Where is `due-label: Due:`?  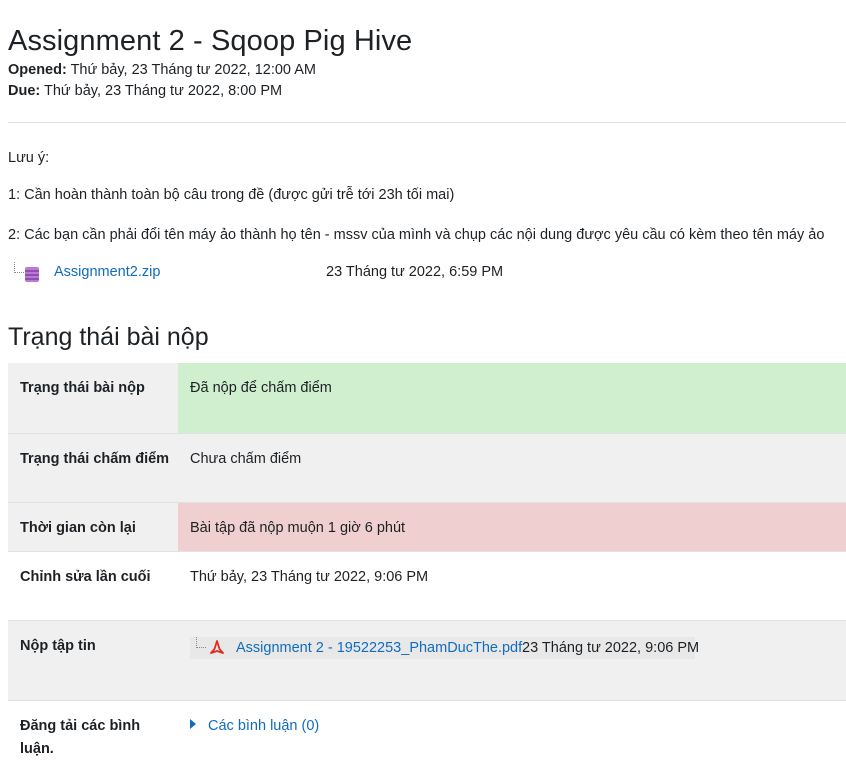
due-label: Due: is located at coordinates (24, 91).